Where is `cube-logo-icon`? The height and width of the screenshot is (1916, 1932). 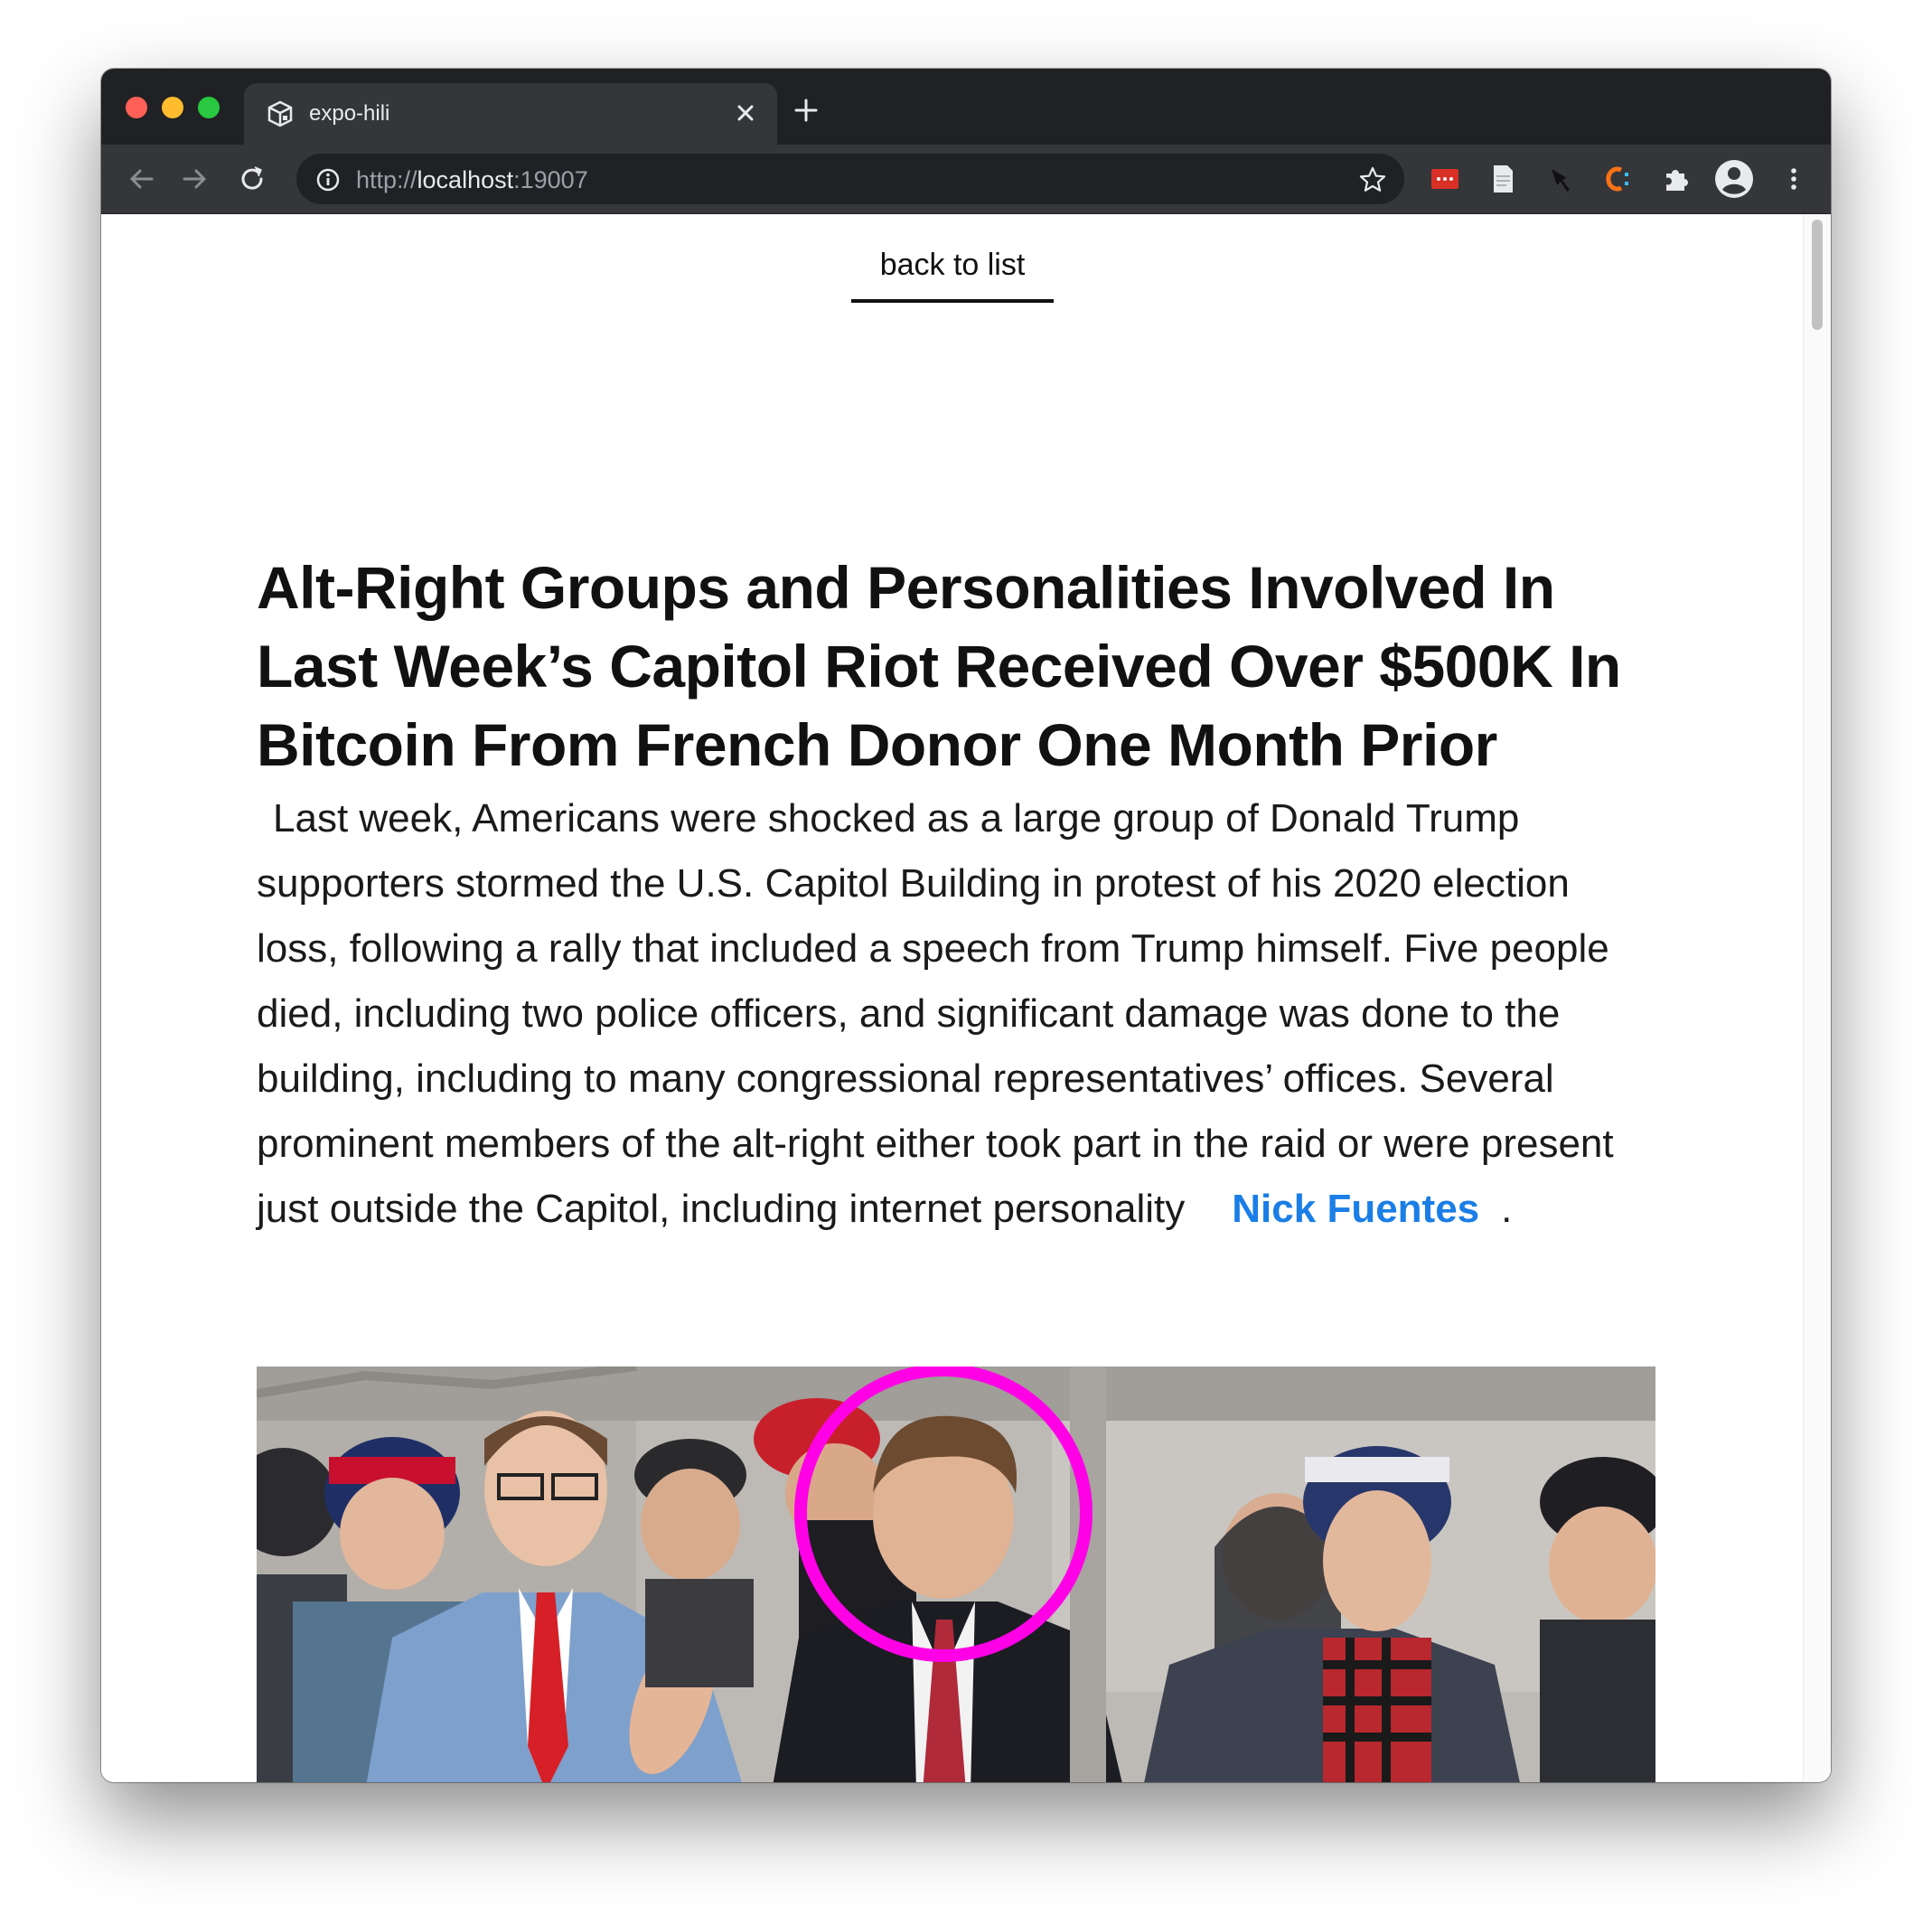 cube-logo-icon is located at coordinates (280, 113).